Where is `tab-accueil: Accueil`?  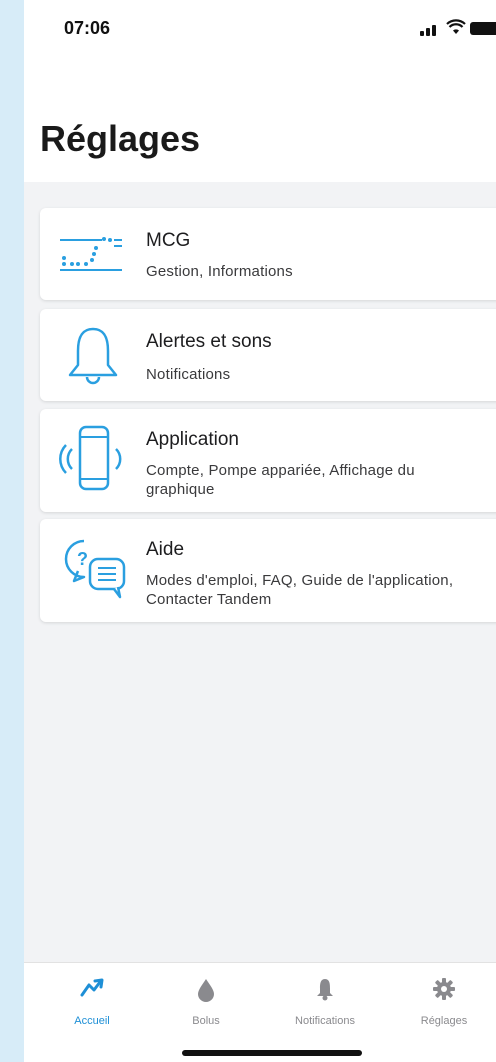 tab-accueil: Accueil is located at coordinates (92, 998).